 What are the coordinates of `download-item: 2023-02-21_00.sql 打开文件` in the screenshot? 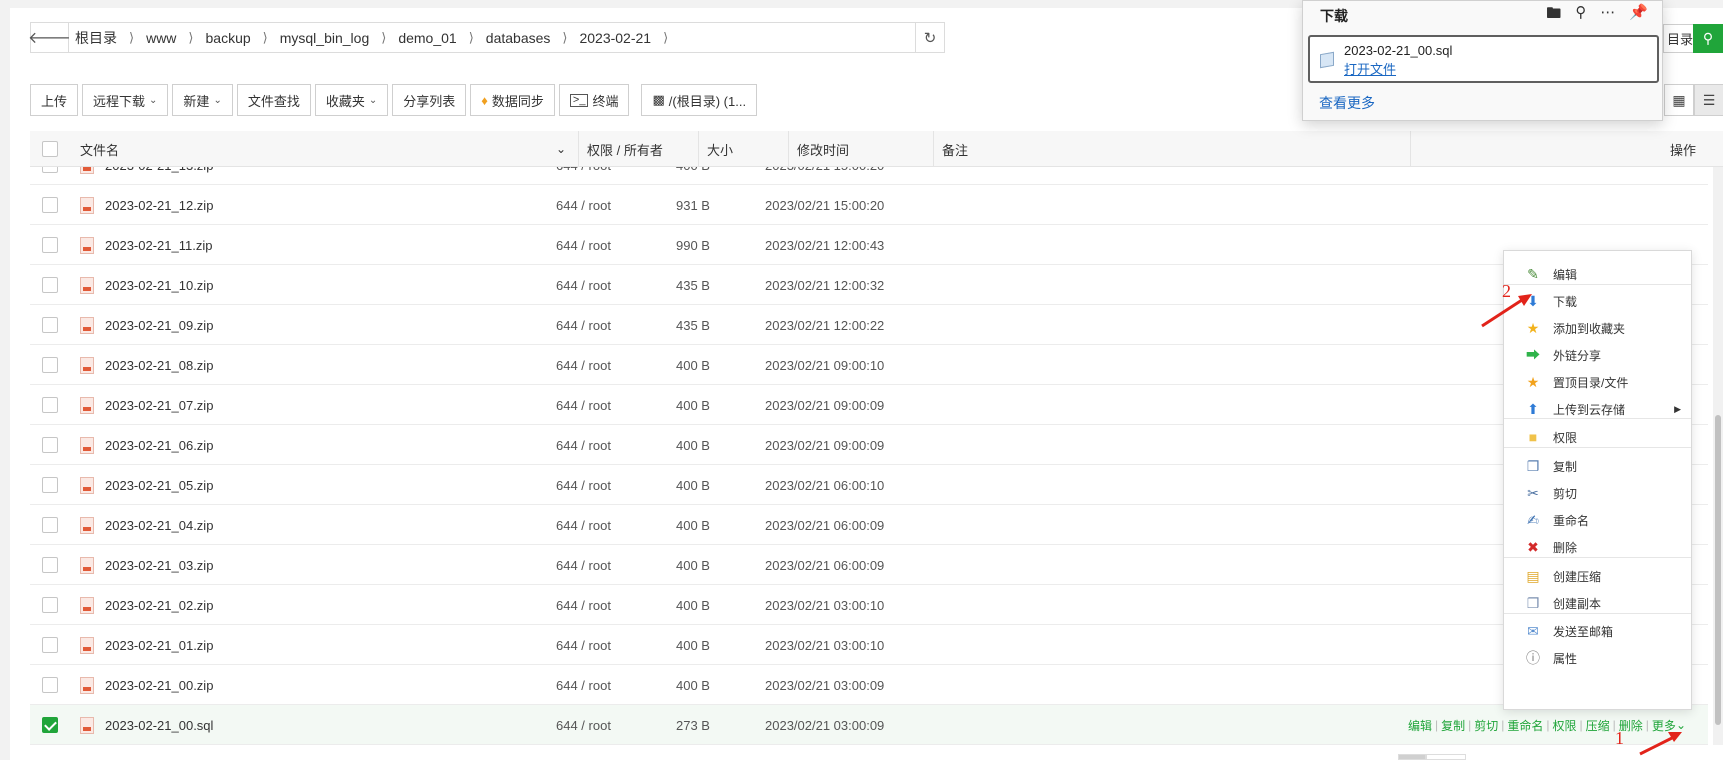 It's located at (1483, 59).